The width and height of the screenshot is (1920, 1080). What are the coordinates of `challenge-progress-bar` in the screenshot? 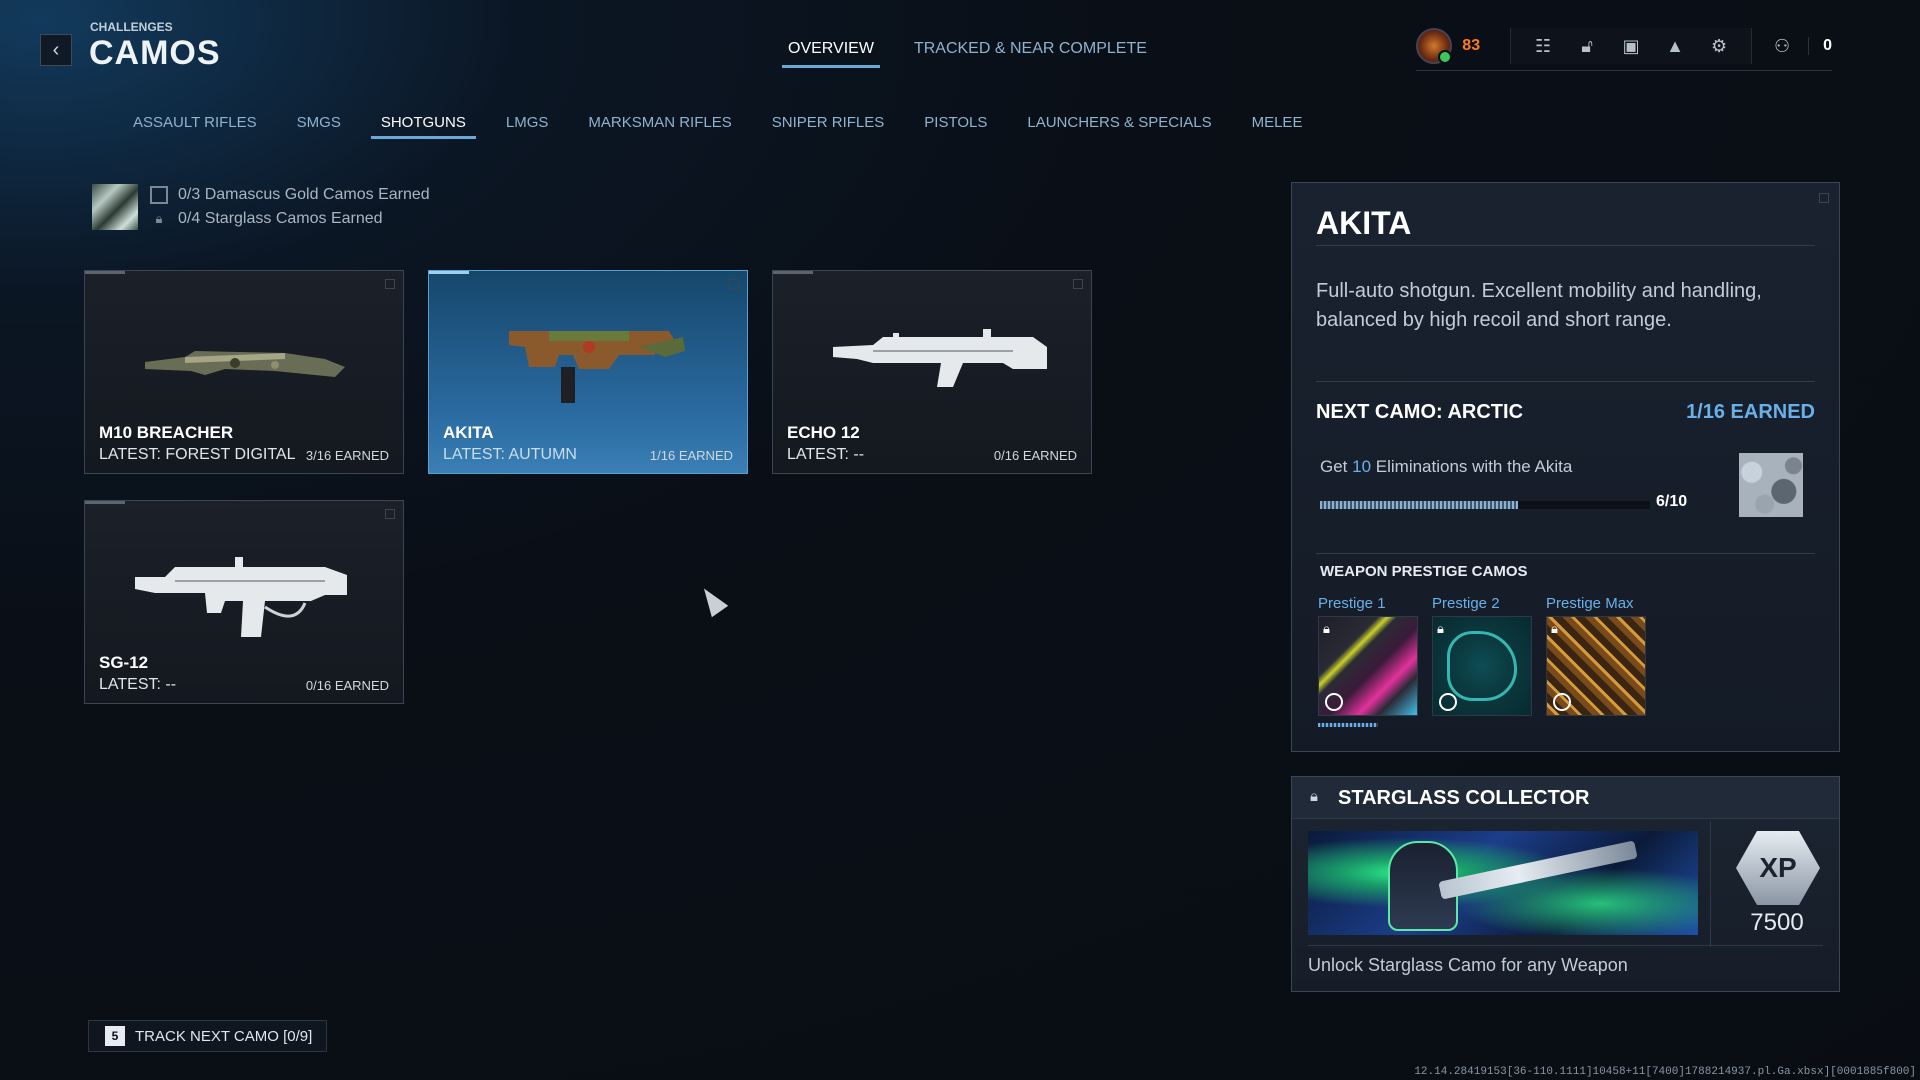 It's located at (1485, 505).